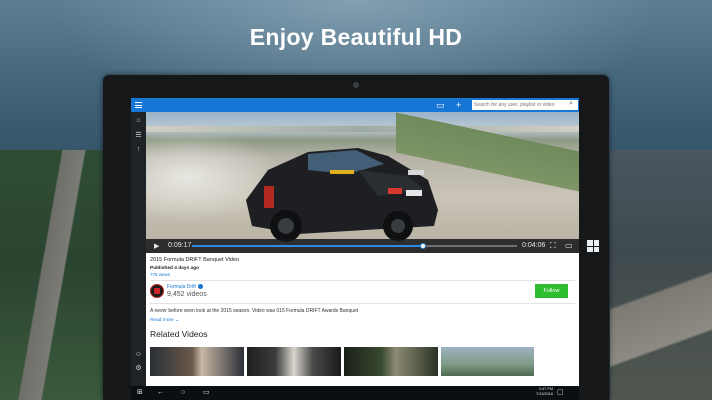 This screenshot has height=400, width=712. Describe the element at coordinates (525, 105) in the screenshot. I see `search-input` at that location.